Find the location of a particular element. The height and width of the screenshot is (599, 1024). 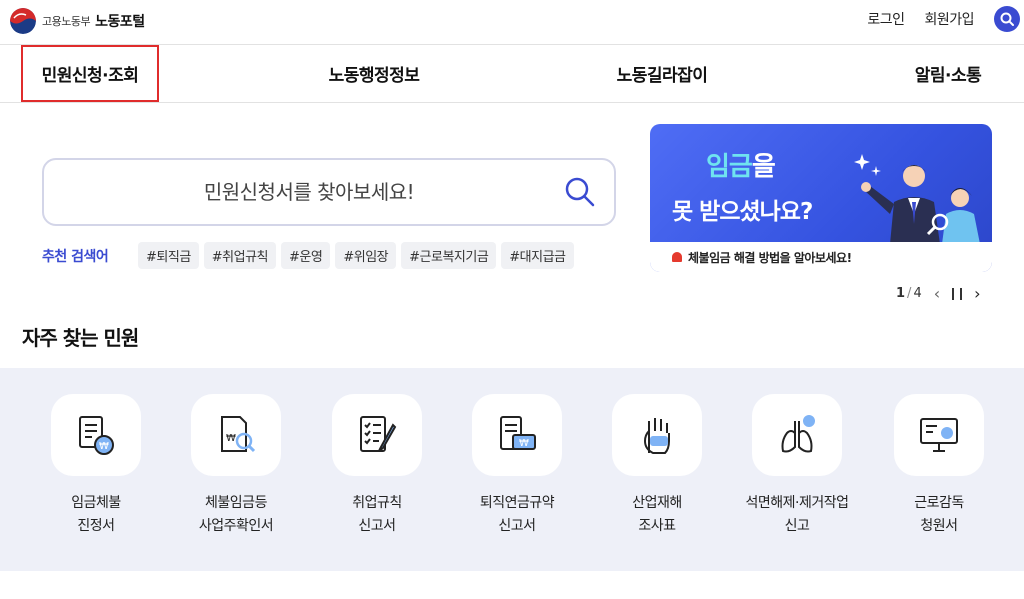

label-line1: 취업규칙 is located at coordinates (377, 503).